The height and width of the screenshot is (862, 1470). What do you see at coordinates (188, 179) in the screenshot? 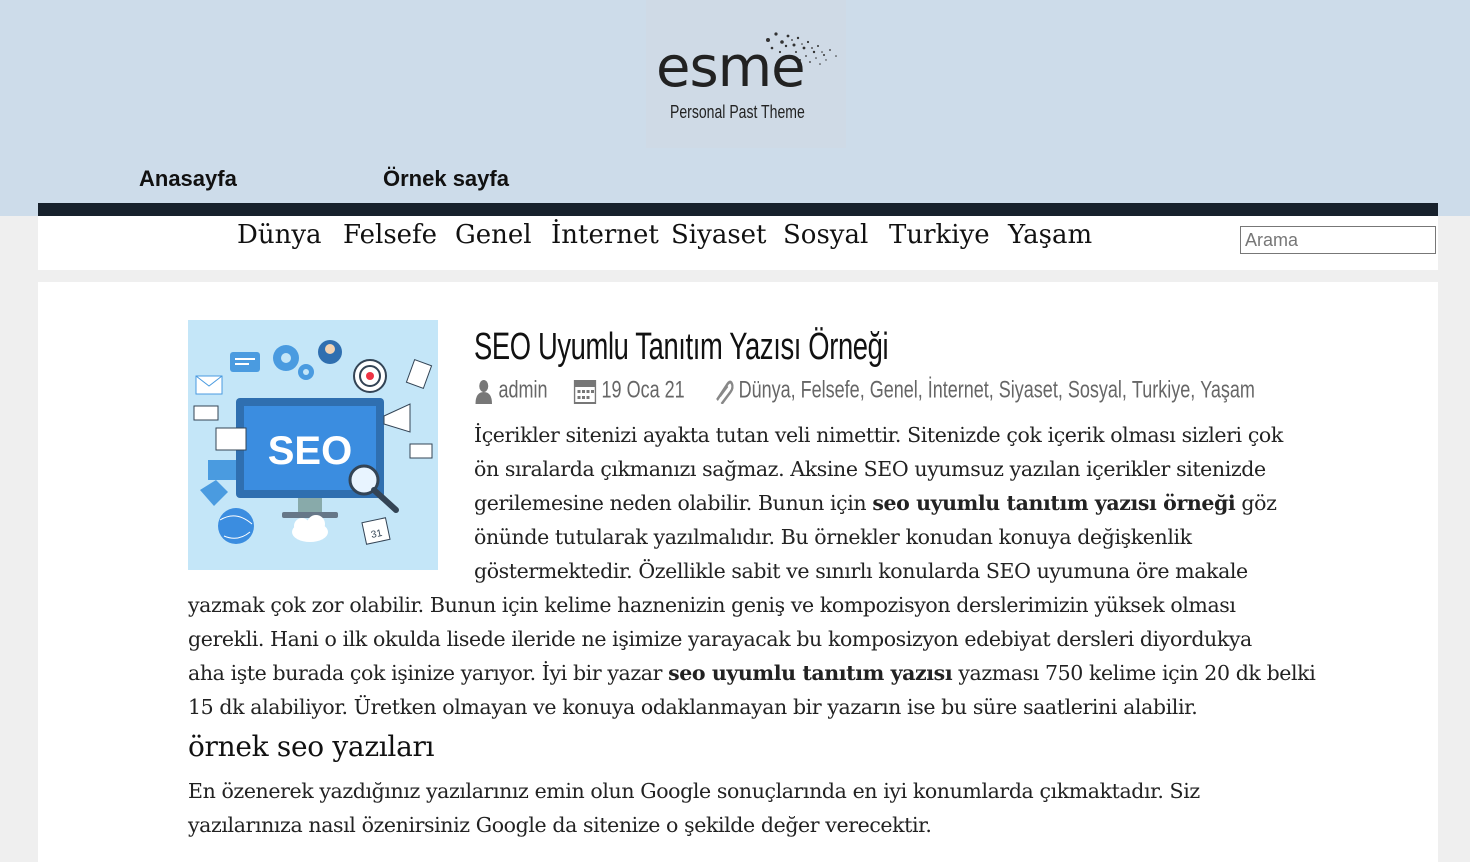
I see `nav-link-anasayfa: Anasayfa` at bounding box center [188, 179].